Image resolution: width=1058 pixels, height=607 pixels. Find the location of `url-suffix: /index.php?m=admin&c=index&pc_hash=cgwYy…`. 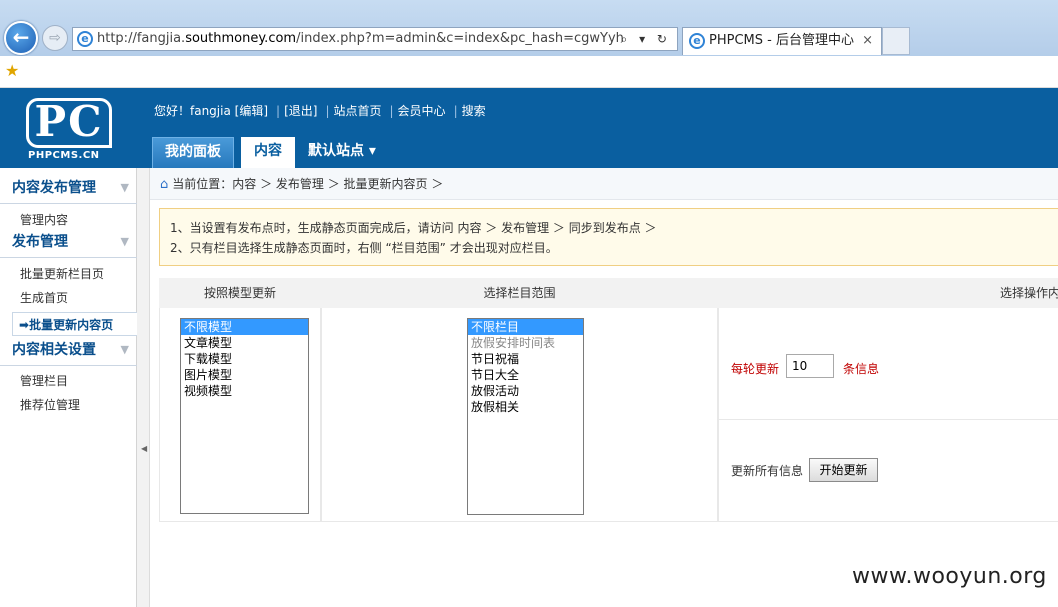

url-suffix: /index.php?m=admin&c=index&pc_hash=cgwYy… is located at coordinates (460, 38).